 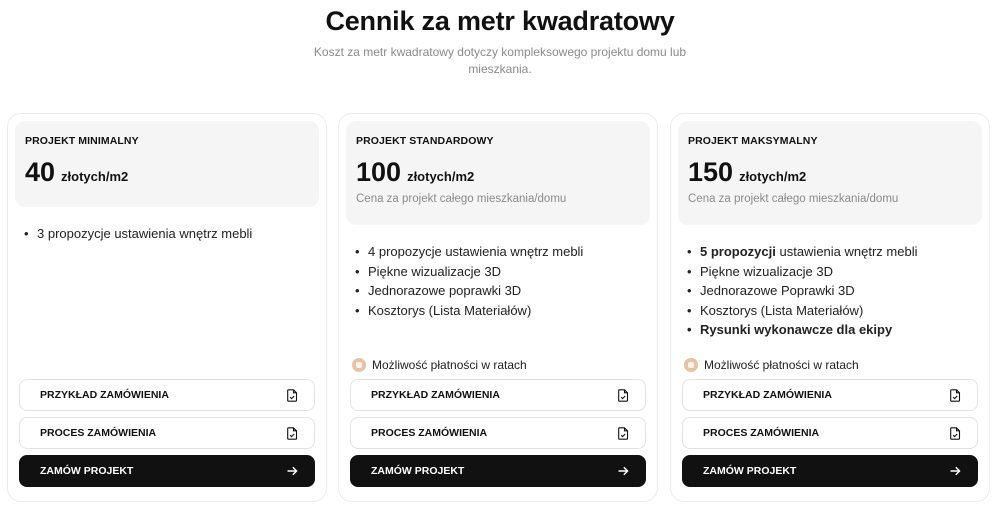 I want to click on price-row: 100 złotych/m2, so click(x=498, y=172).